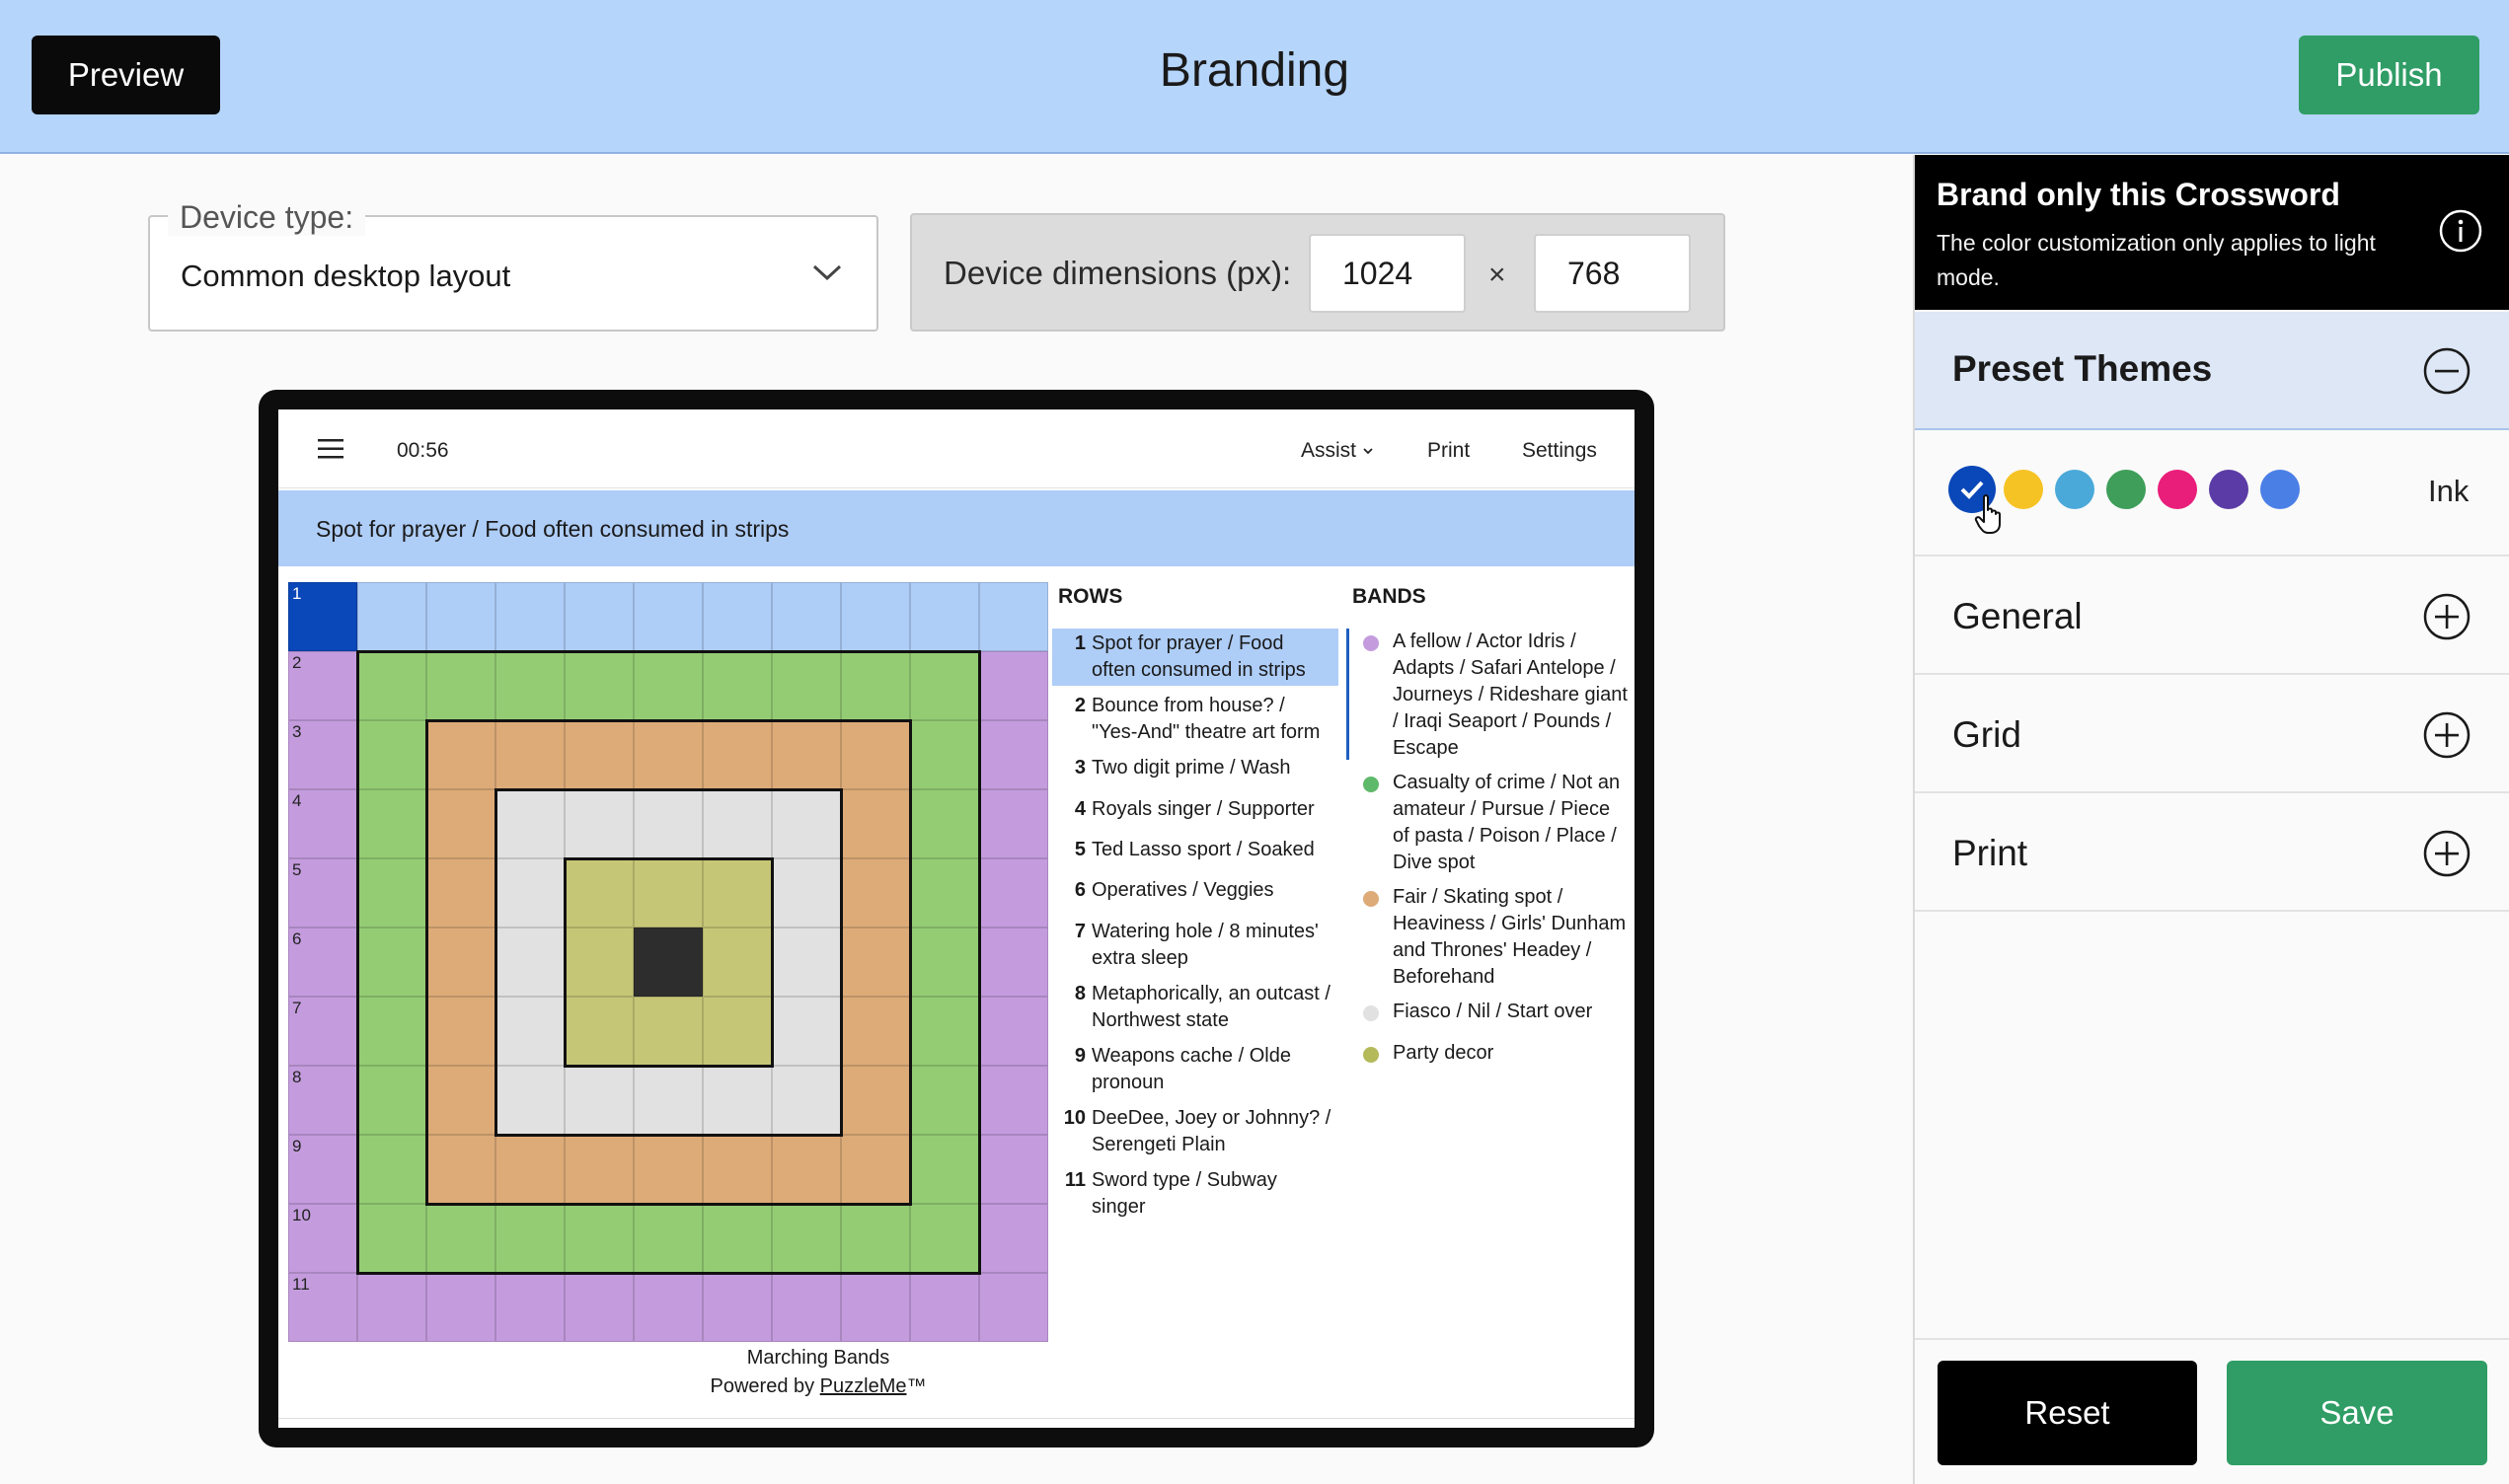 Image resolution: width=2509 pixels, height=1484 pixels. I want to click on info-icon, so click(2460, 231).